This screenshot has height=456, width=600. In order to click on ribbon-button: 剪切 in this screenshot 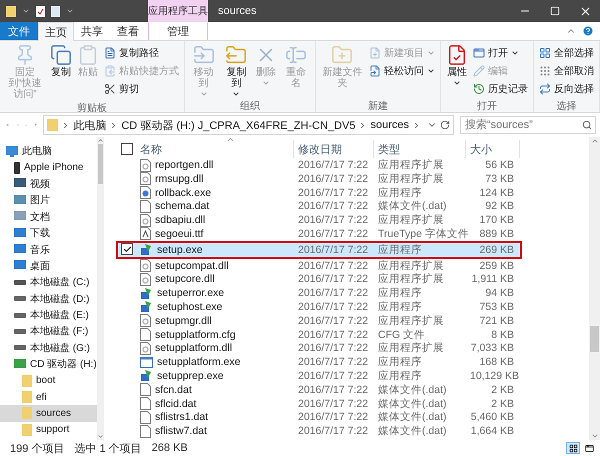, I will do `click(141, 88)`.